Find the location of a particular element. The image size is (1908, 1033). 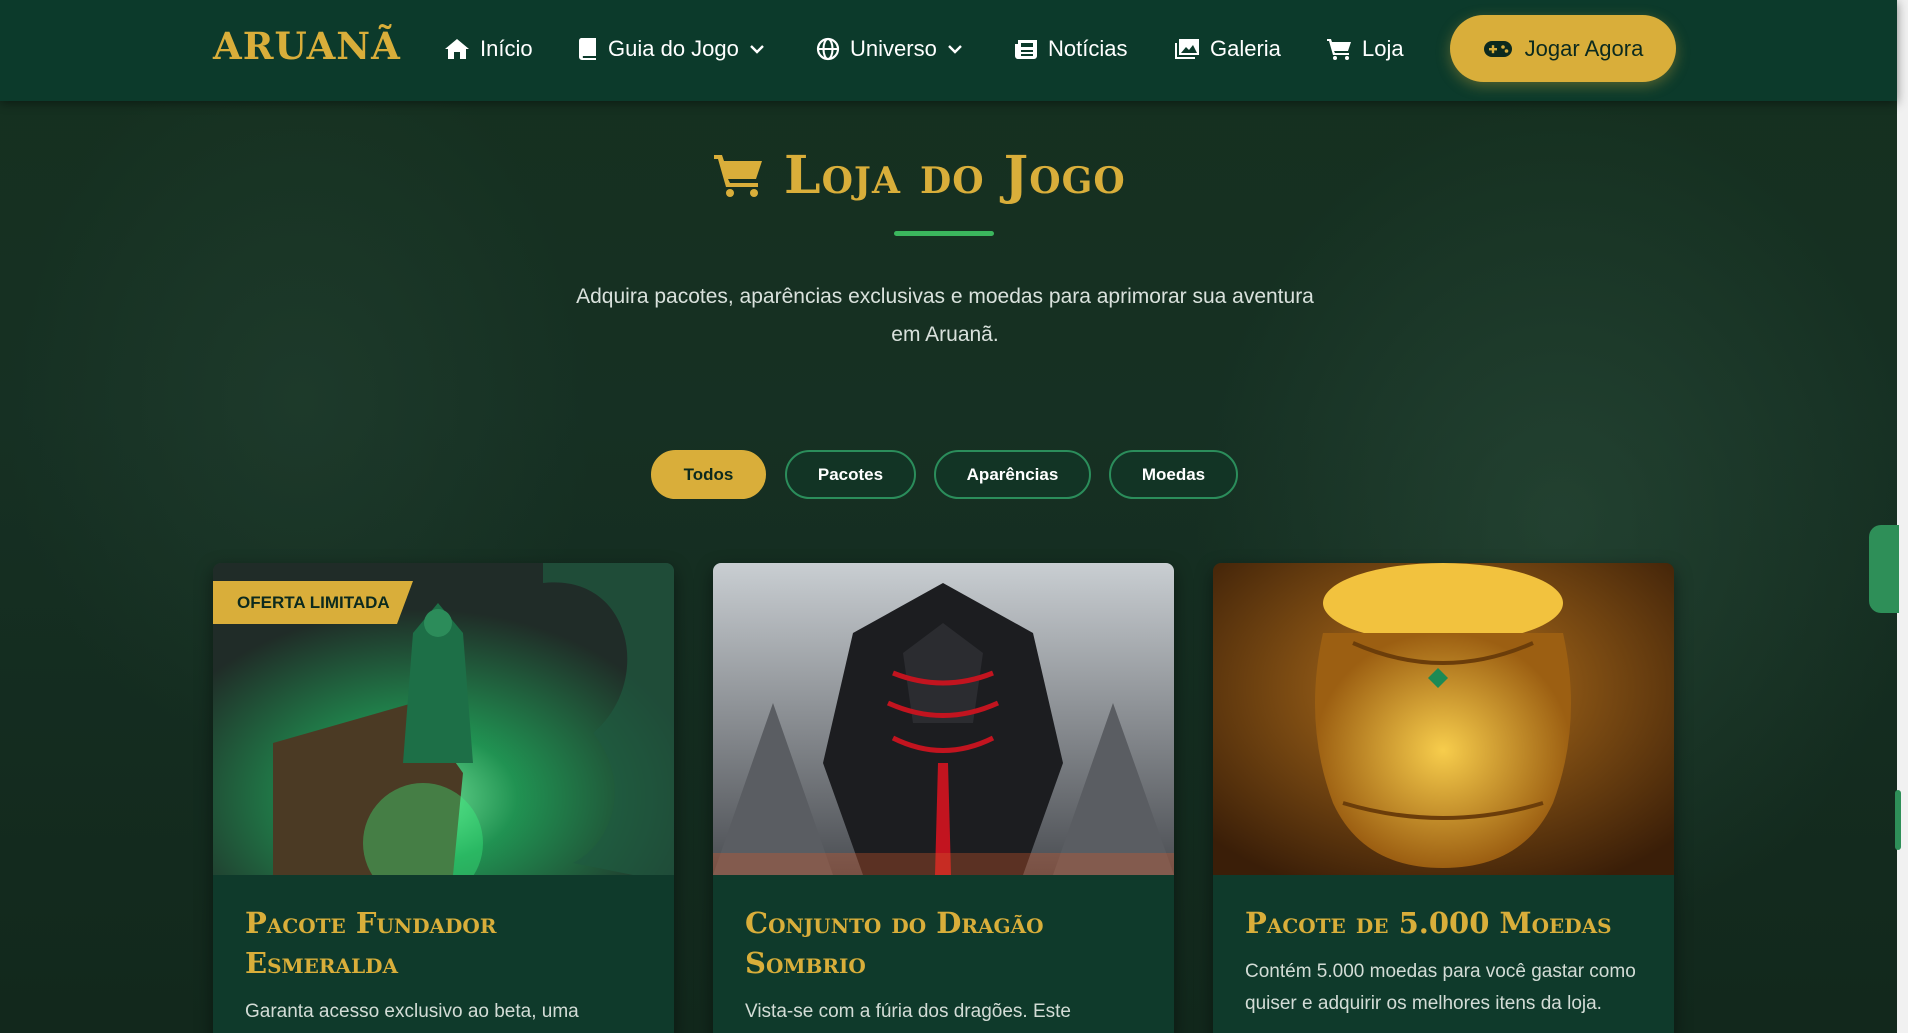

nav-item-label: Notícias is located at coordinates (1088, 48).